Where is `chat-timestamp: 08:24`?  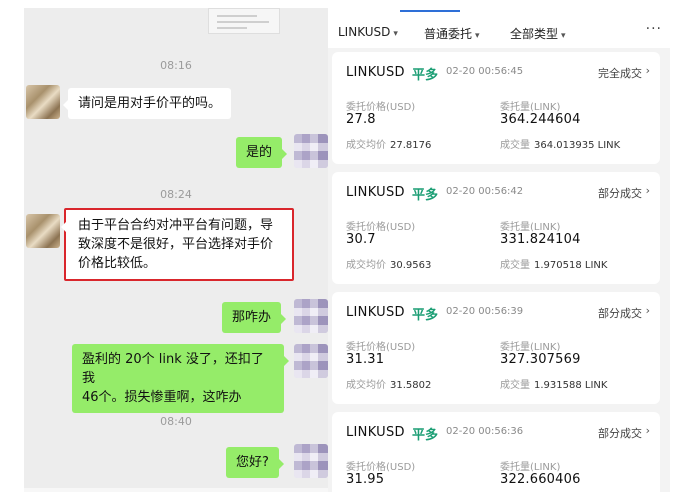
chat-timestamp: 08:24 is located at coordinates (176, 194).